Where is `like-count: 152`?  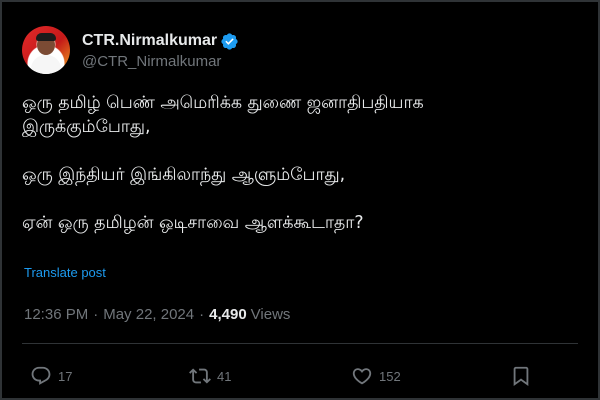 like-count: 152 is located at coordinates (390, 376).